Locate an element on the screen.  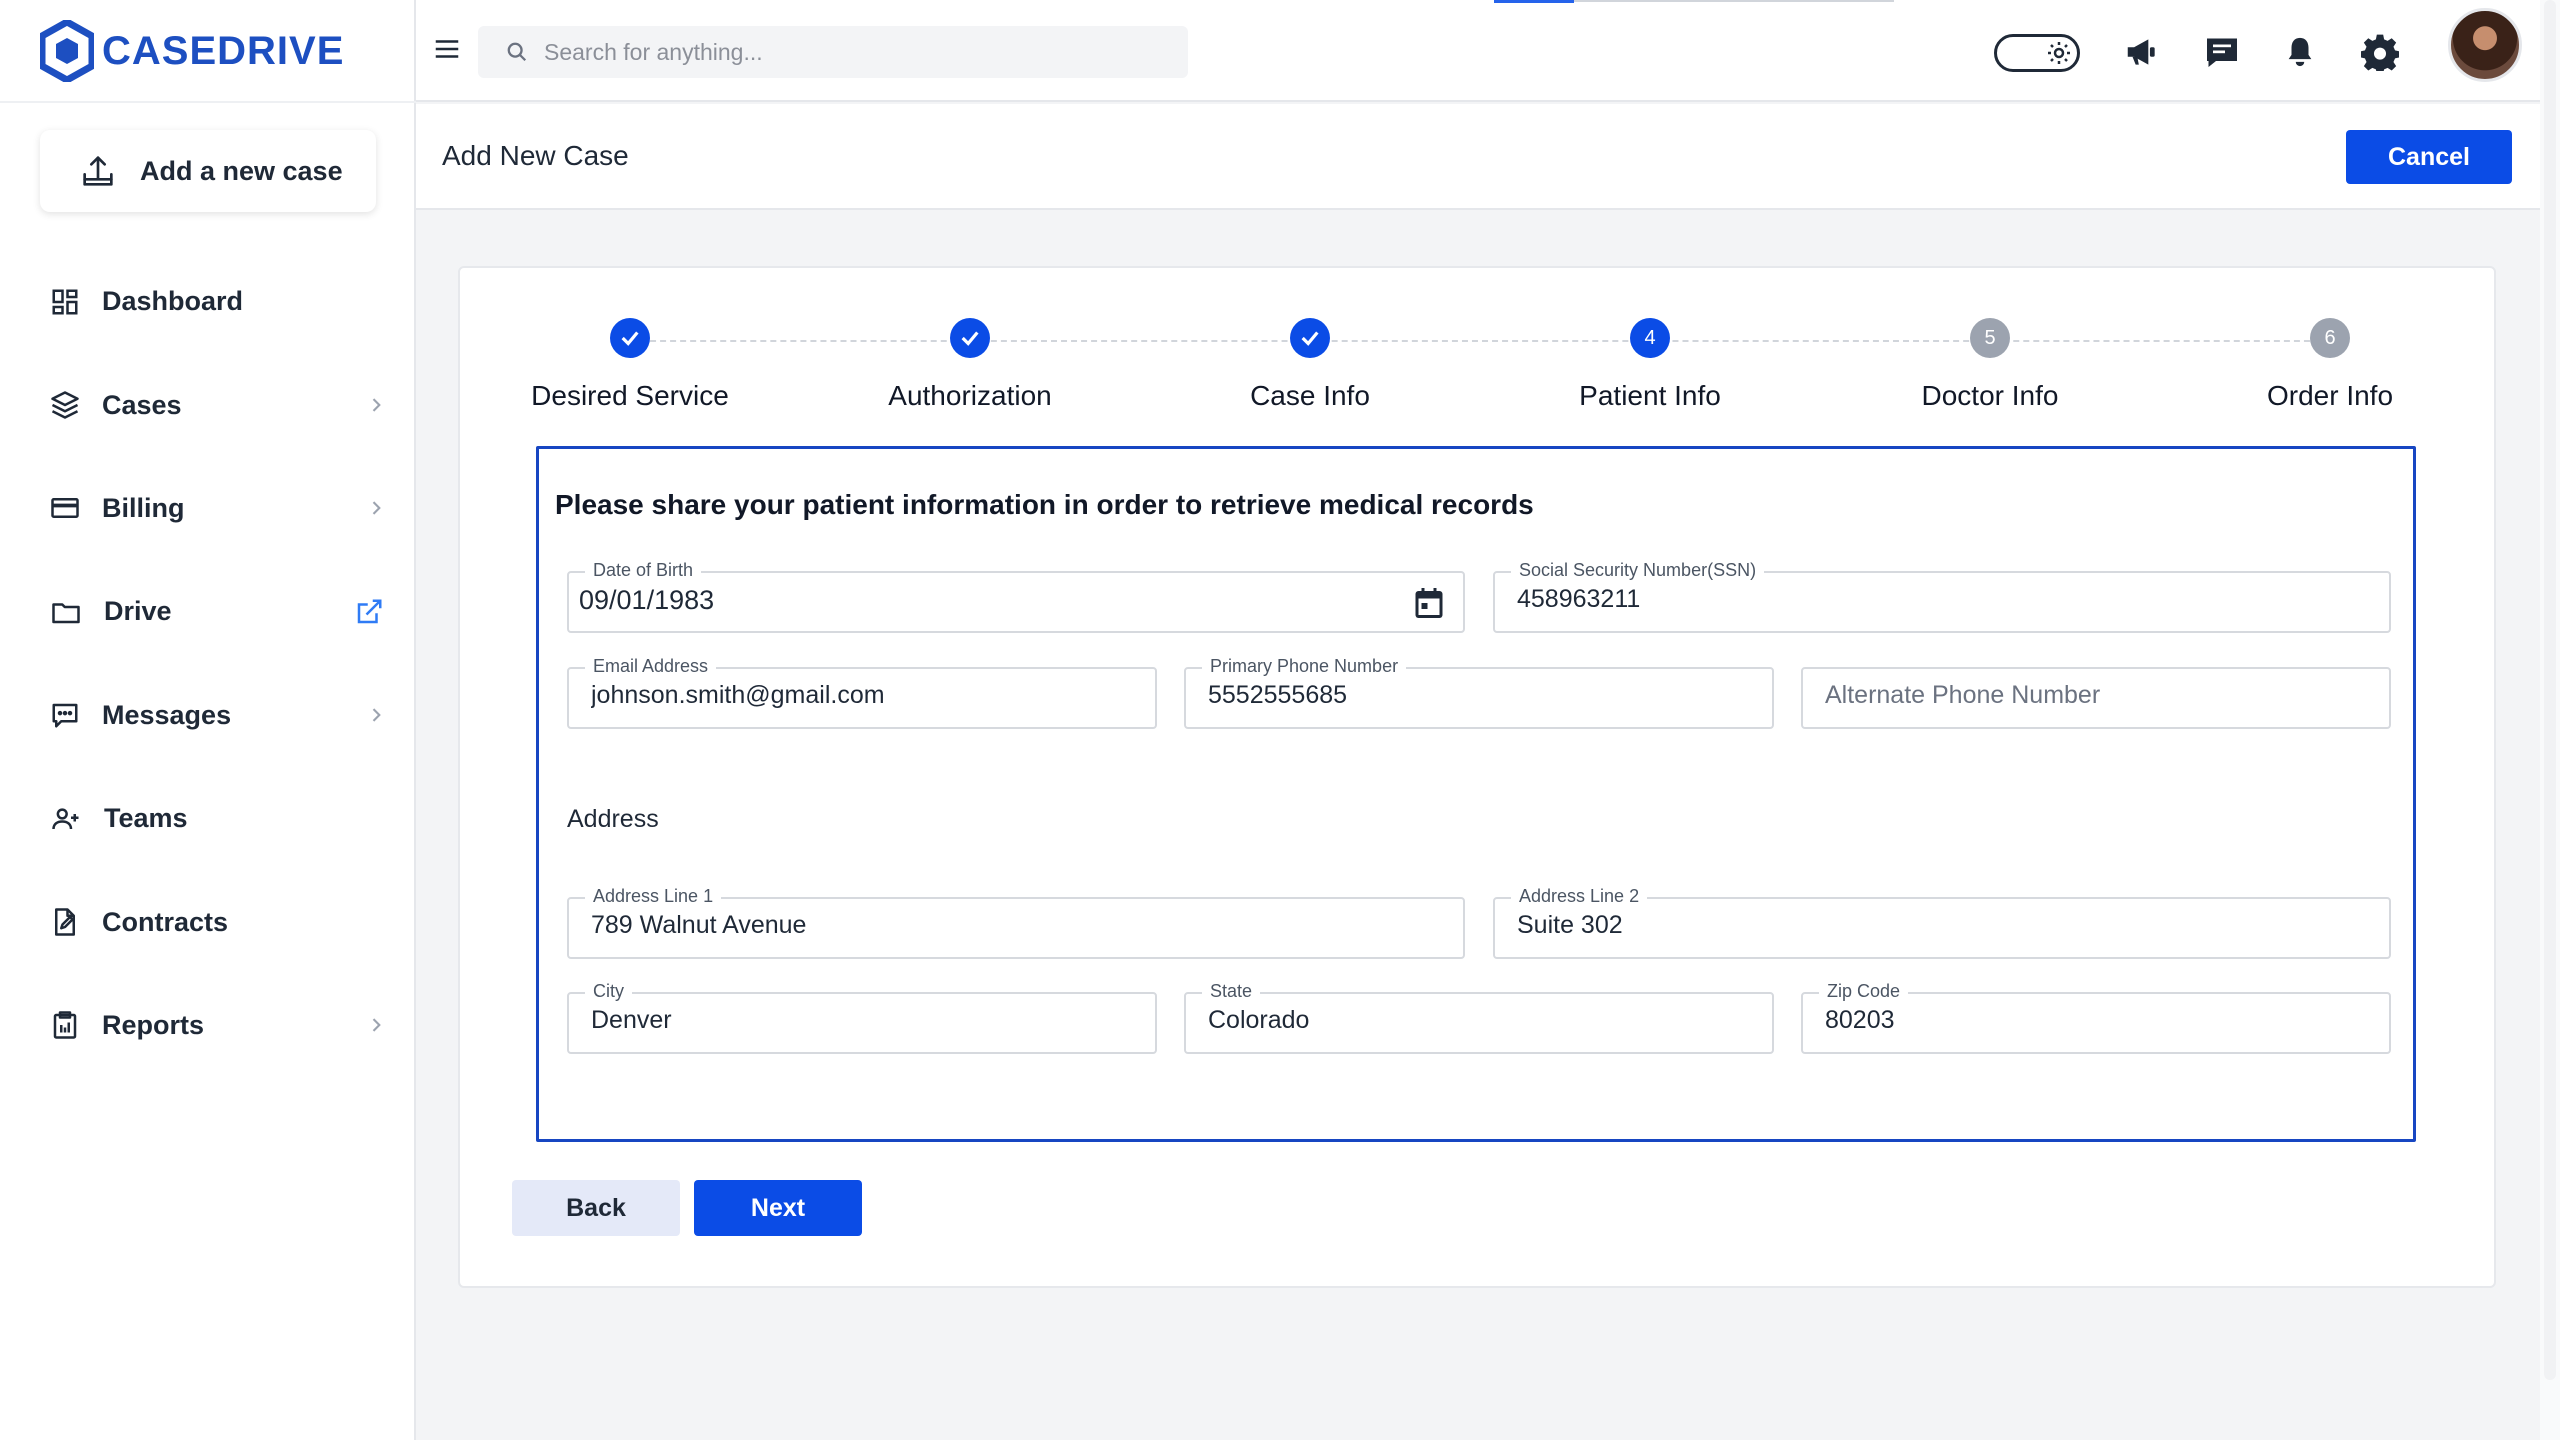
alternate-phone-field is located at coordinates (2096, 698).